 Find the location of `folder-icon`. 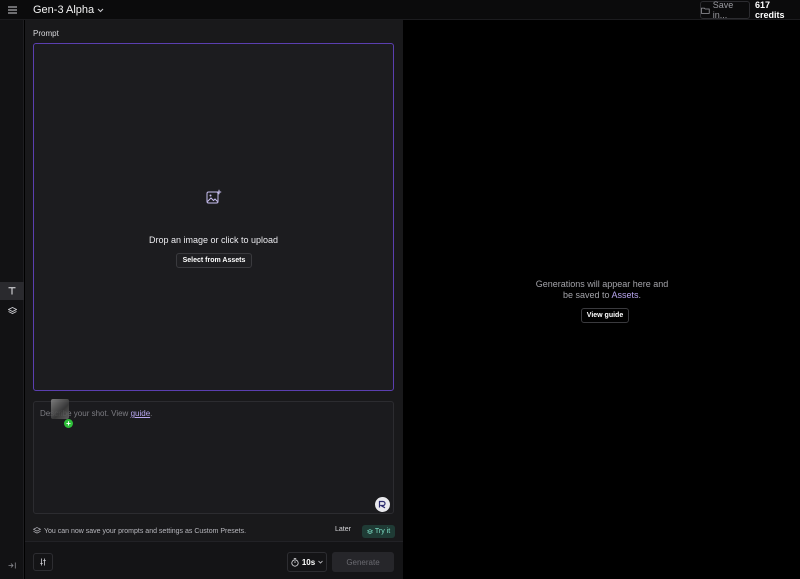

folder-icon is located at coordinates (705, 10).